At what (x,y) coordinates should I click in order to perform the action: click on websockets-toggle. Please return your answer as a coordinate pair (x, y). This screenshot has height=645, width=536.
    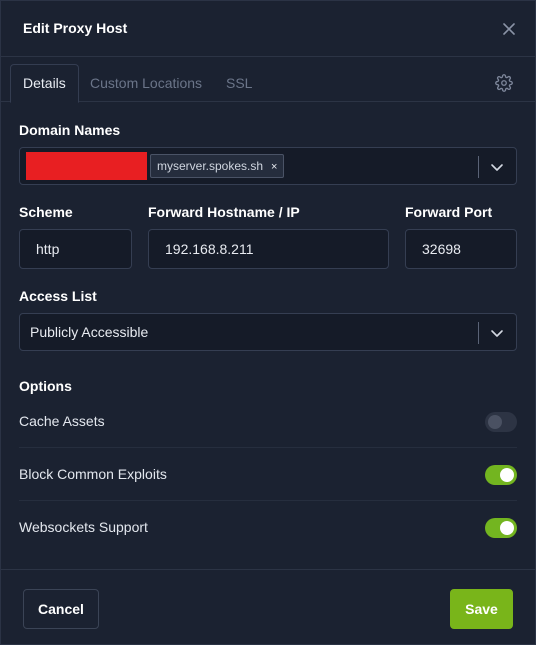
    Looking at the image, I should click on (501, 528).